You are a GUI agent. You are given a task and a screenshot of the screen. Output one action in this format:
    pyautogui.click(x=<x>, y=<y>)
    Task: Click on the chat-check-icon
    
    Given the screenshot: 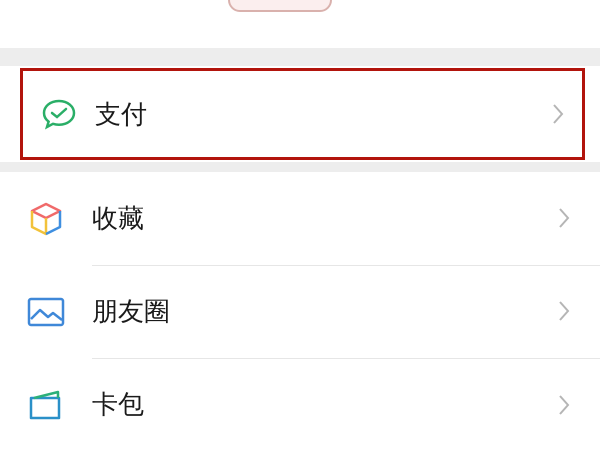 What is the action you would take?
    pyautogui.click(x=59, y=114)
    